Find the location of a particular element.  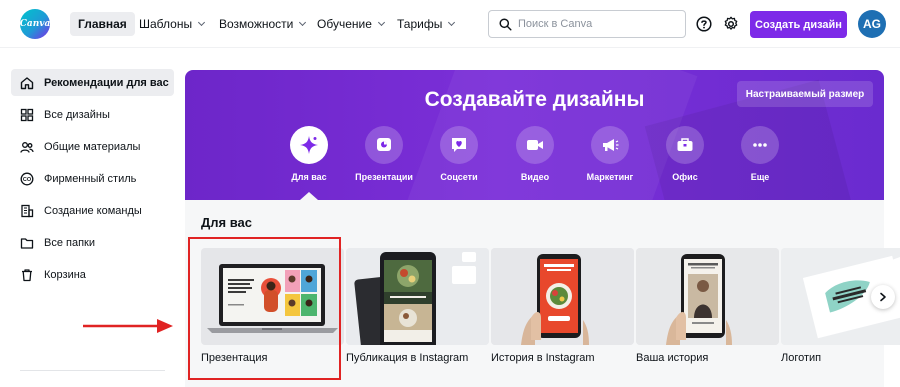

logo-text: Canva is located at coordinates (35, 24).